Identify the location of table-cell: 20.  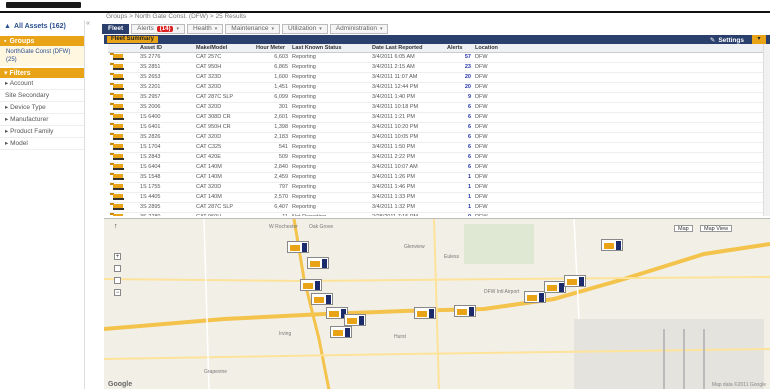
(459, 77).